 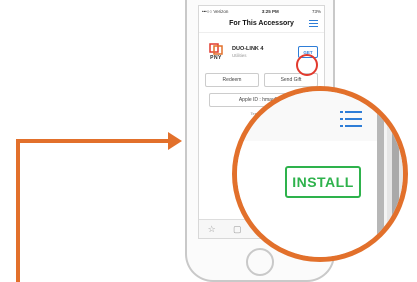 I want to click on battery-label: 73%, so click(x=316, y=11).